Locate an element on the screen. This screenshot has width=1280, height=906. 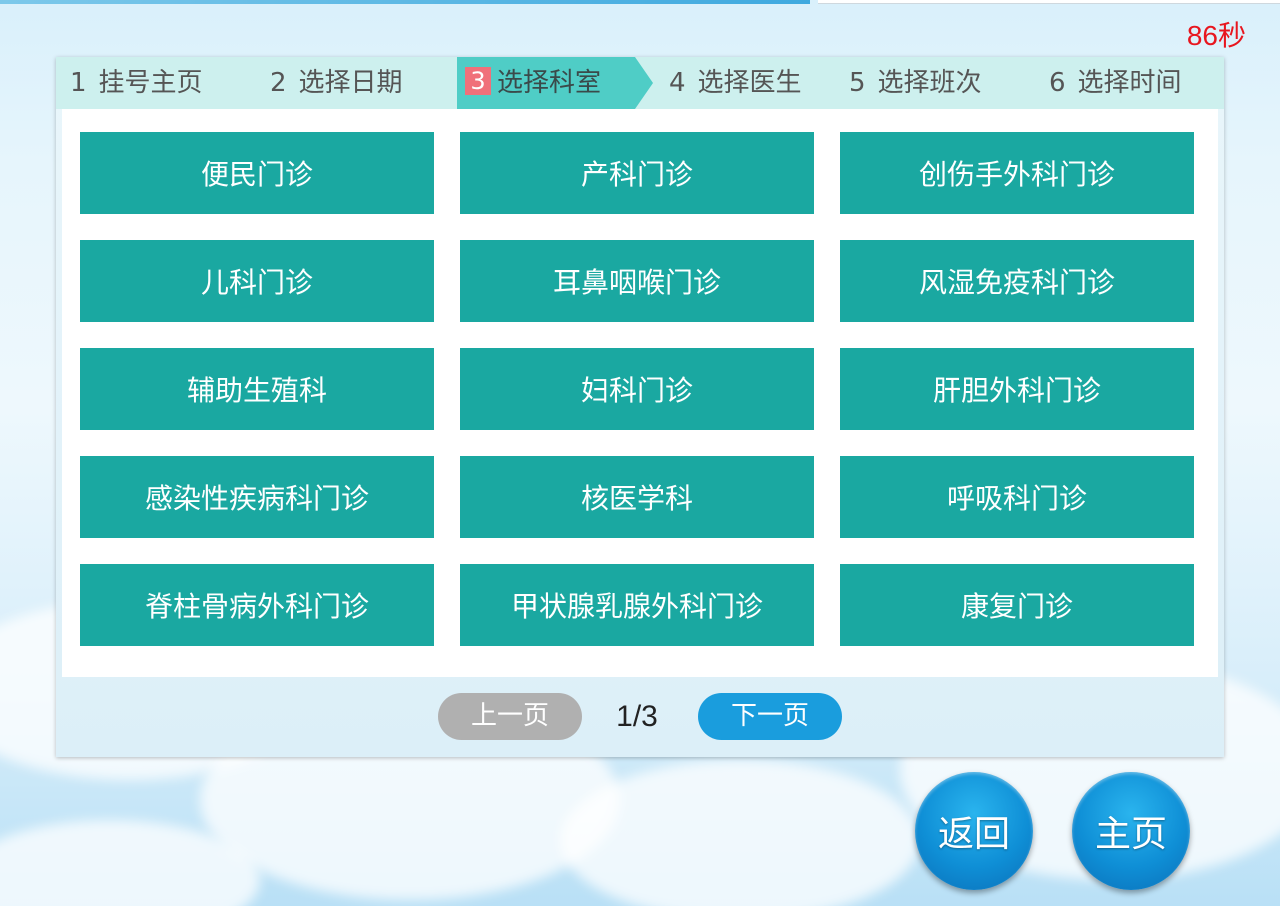
home-button: 主页 is located at coordinates (1131, 831).